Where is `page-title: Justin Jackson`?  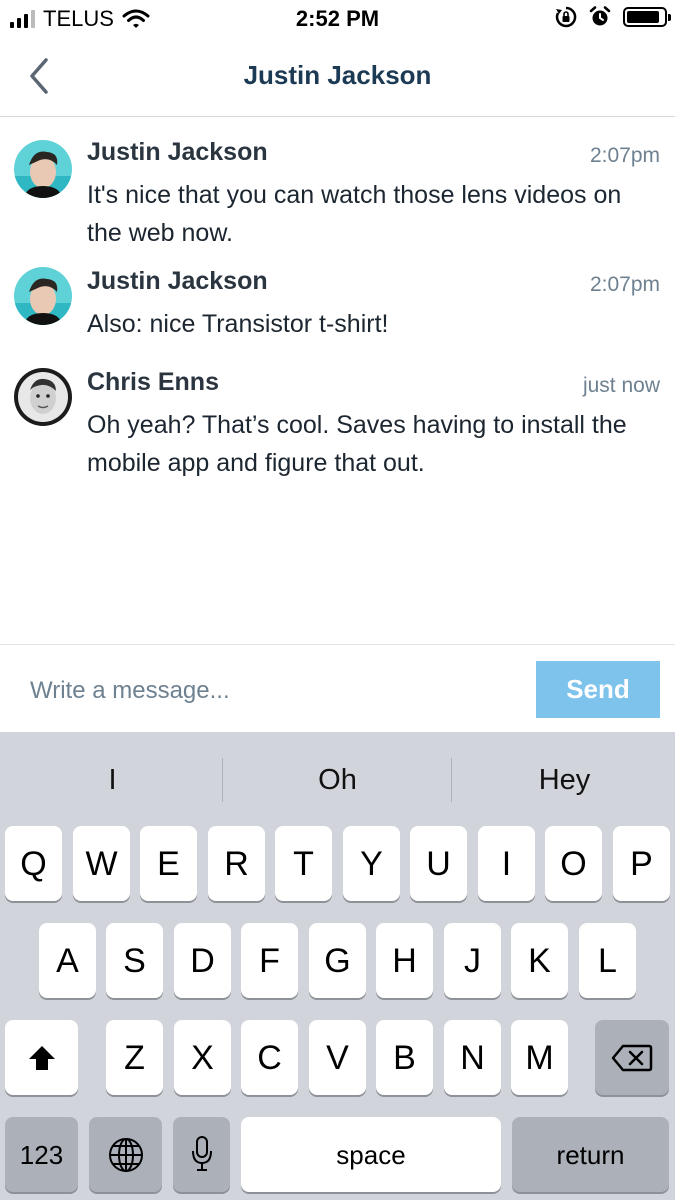
page-title: Justin Jackson is located at coordinates (337, 75).